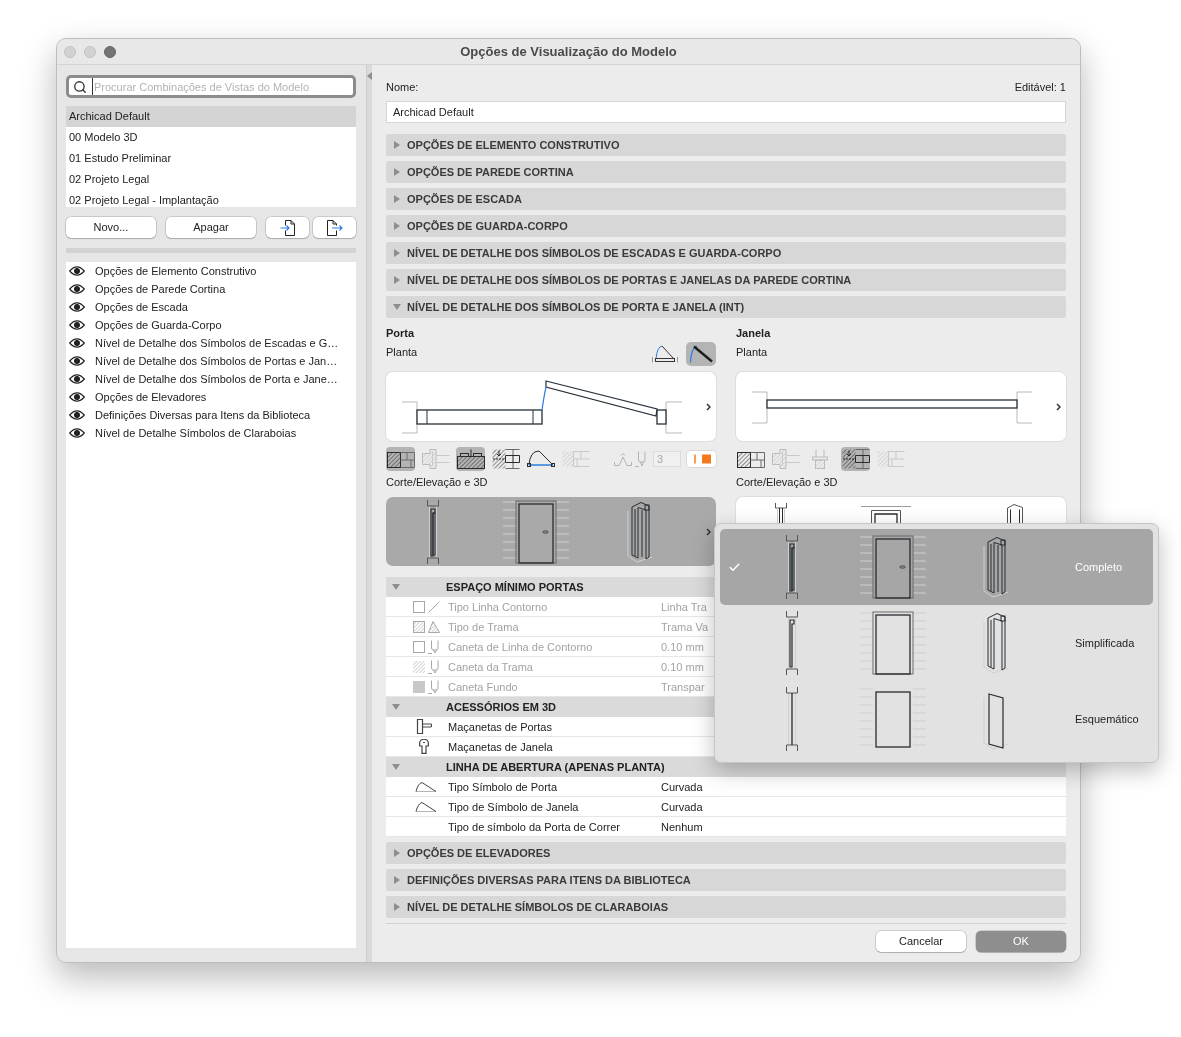  I want to click on option-set-item: Opções de Elevadores, so click(151, 397).